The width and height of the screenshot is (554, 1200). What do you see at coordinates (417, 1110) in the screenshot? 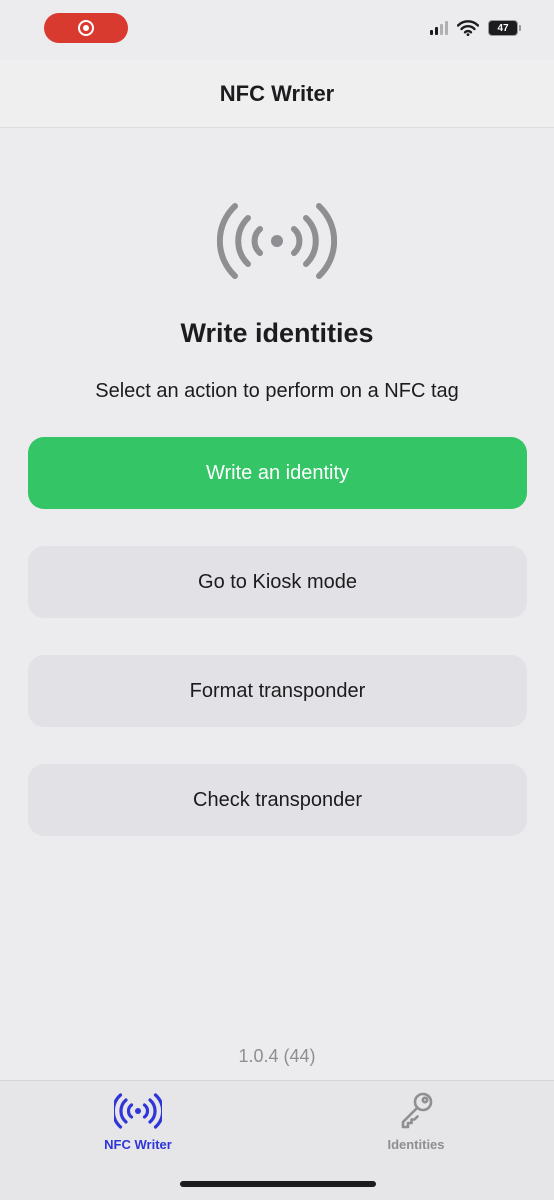
I see `key-icon` at bounding box center [417, 1110].